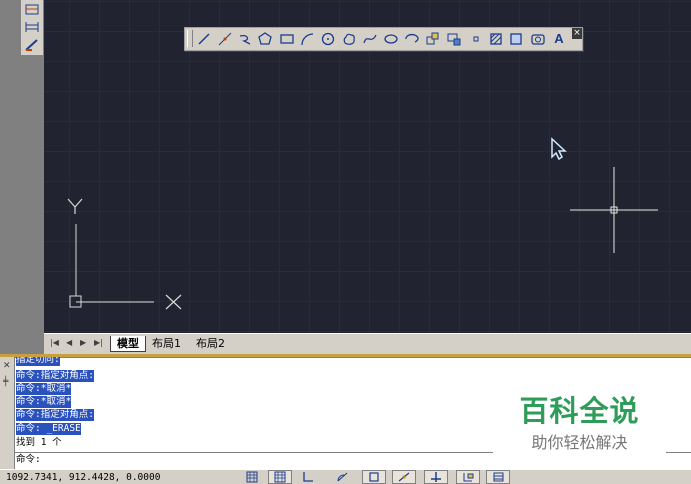 The height and width of the screenshot is (484, 691). What do you see at coordinates (166, 343) in the screenshot?
I see `tab-layout1: 布局1` at bounding box center [166, 343].